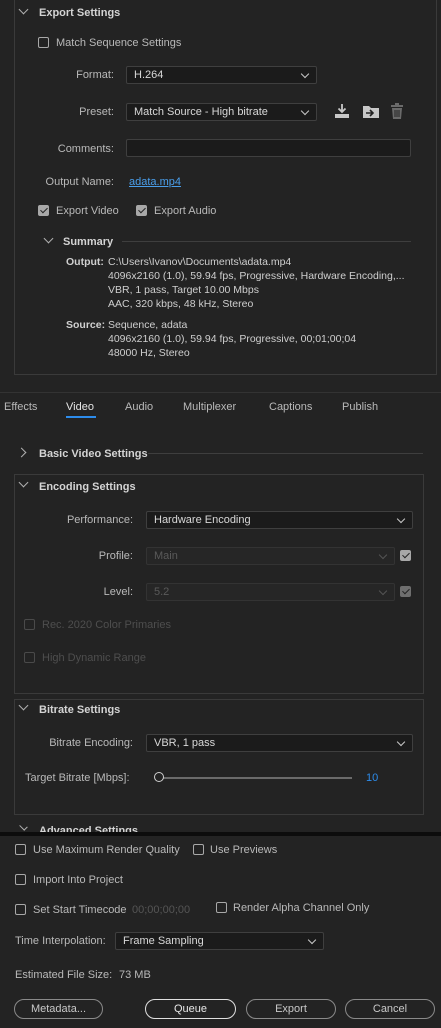 The height and width of the screenshot is (1028, 441). Describe the element at coordinates (405, 591) in the screenshot. I see `level-checkbox` at that location.